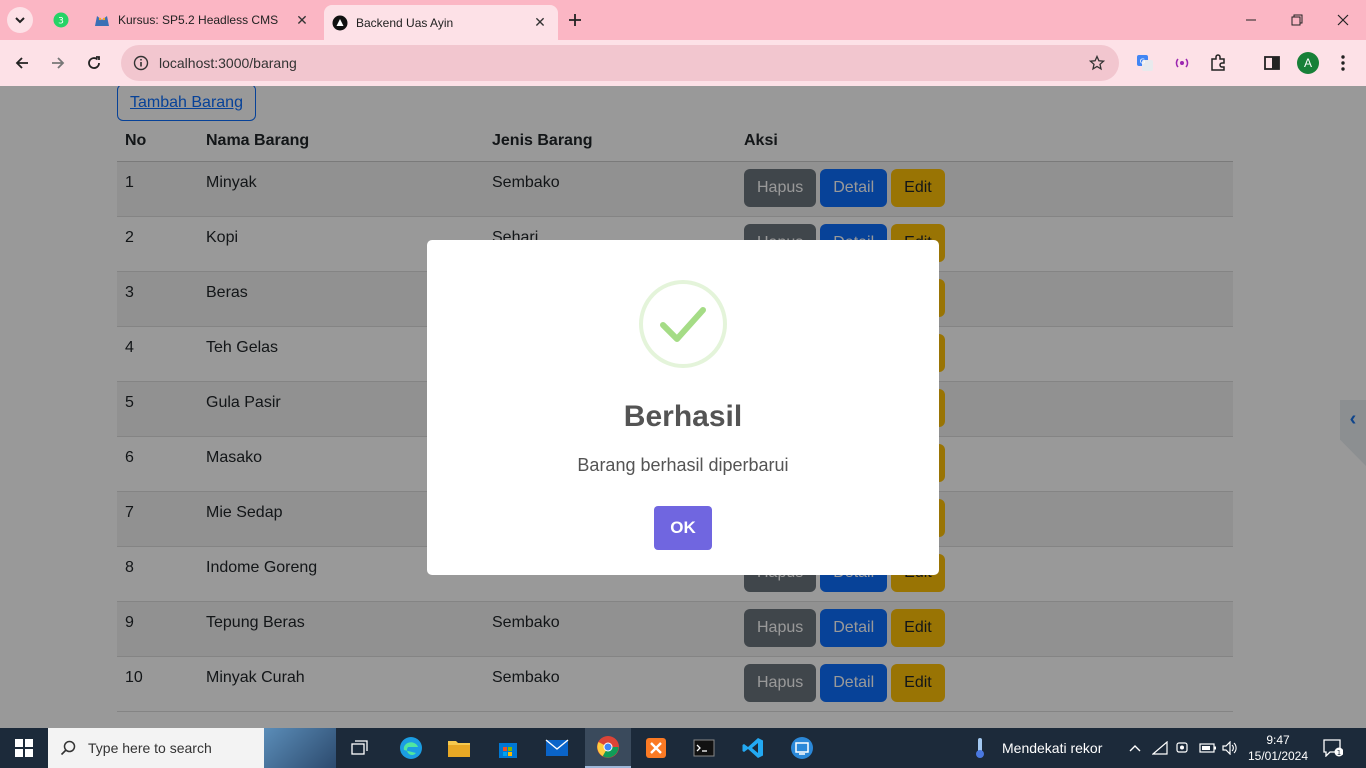 Image resolution: width=1366 pixels, height=768 pixels. I want to click on whatsapp-icon: 3, so click(61, 20).